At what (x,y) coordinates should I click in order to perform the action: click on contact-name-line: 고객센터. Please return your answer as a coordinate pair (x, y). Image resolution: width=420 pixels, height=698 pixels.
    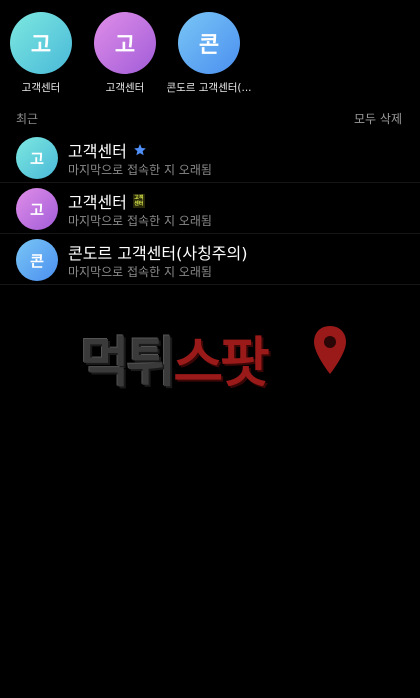
    Looking at the image, I should click on (107, 150).